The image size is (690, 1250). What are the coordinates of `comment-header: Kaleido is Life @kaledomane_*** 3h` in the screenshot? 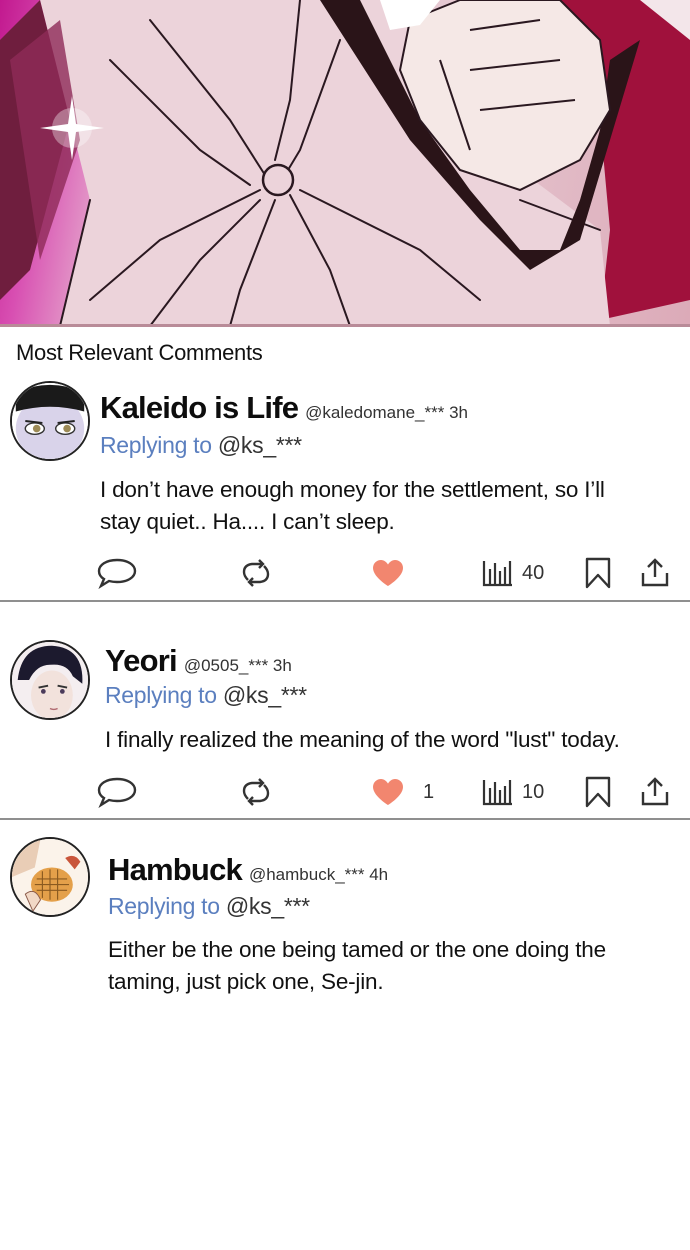 It's located at (284, 408).